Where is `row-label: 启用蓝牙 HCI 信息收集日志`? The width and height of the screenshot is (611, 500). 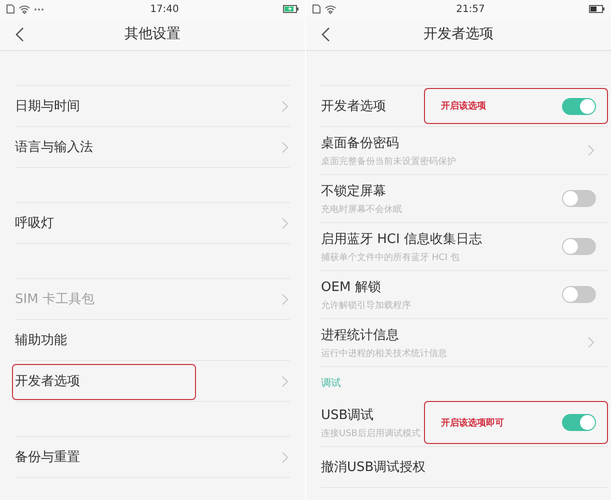
row-label: 启用蓝牙 HCI 信息收集日志 is located at coordinates (401, 239).